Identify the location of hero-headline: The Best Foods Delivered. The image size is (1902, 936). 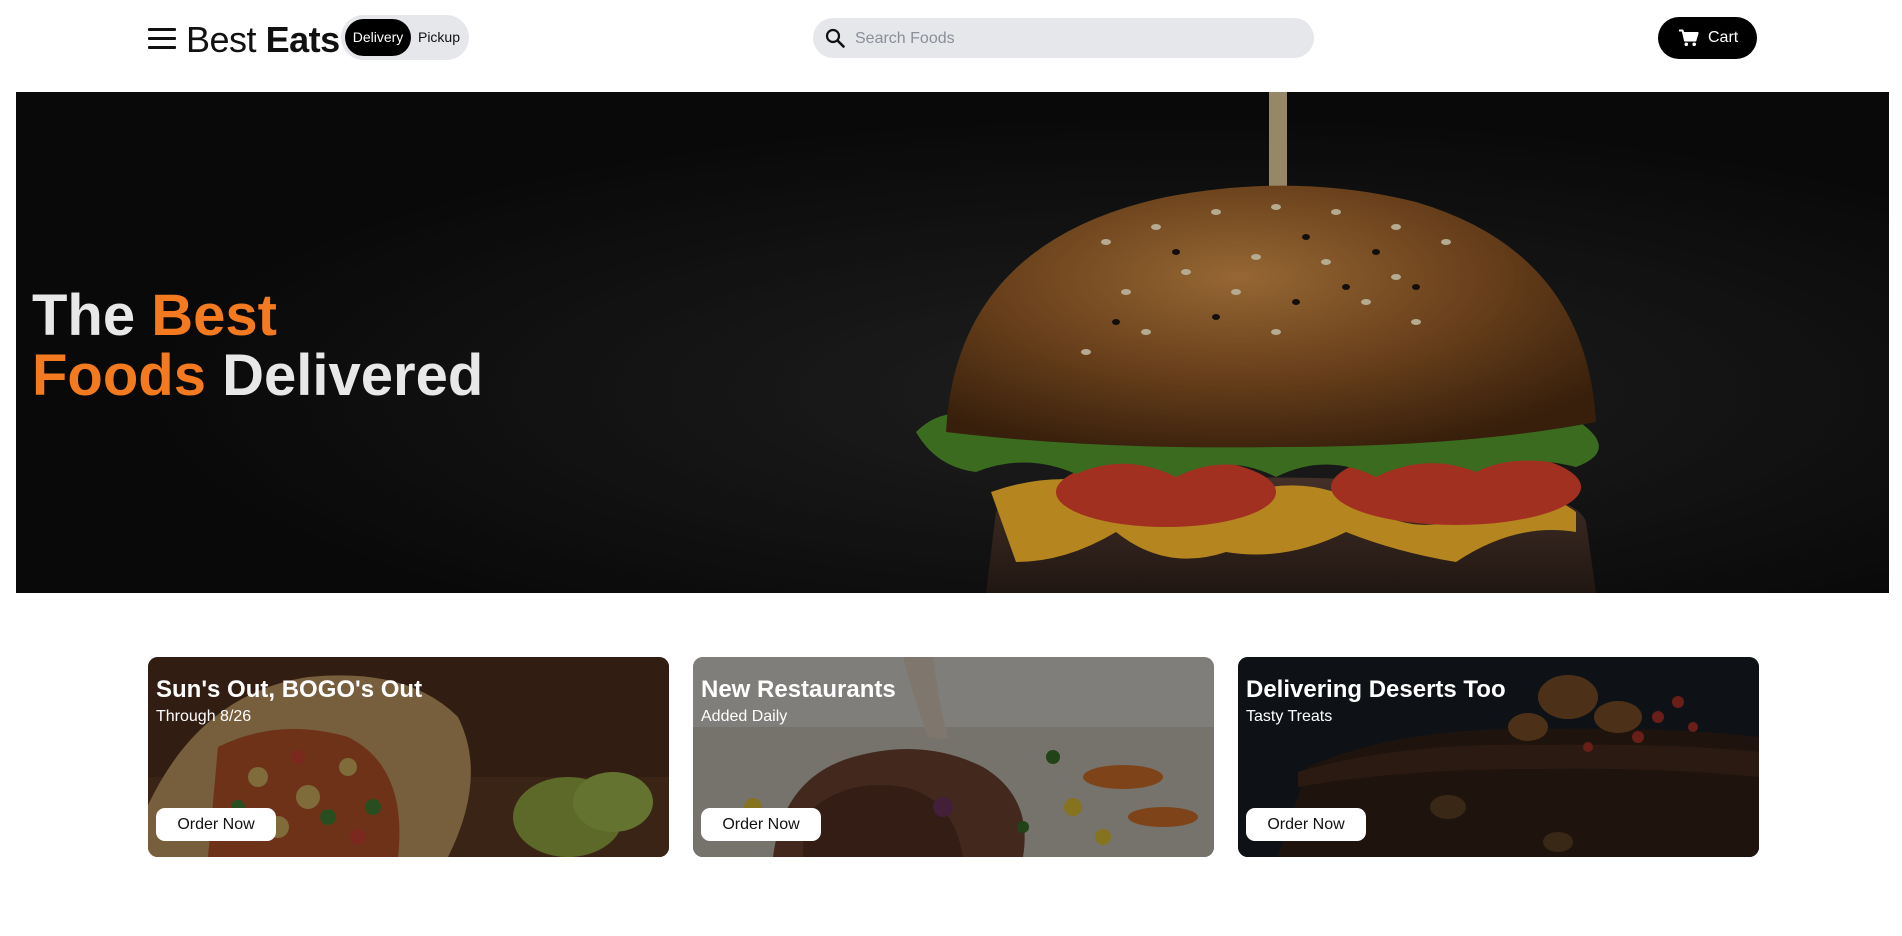
(257, 346).